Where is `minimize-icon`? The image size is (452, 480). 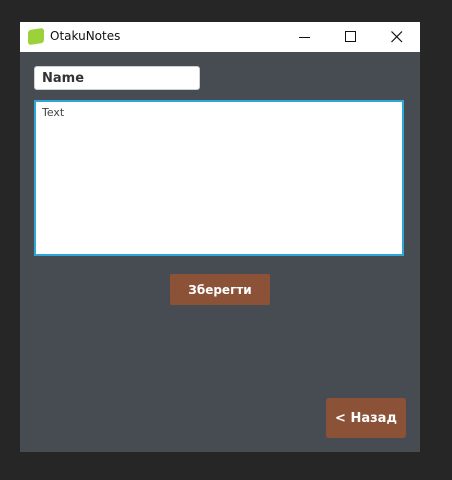
minimize-icon is located at coordinates (304, 37).